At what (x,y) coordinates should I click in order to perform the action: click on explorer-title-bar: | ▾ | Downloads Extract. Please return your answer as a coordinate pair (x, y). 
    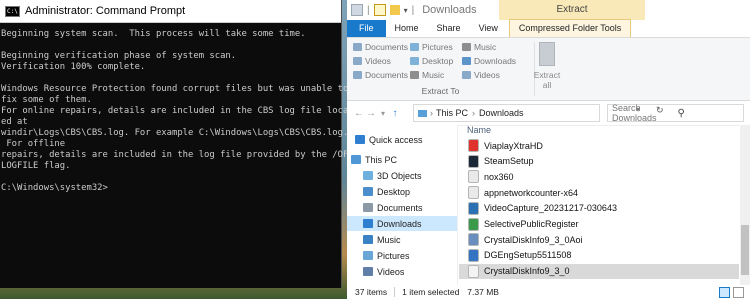
    Looking at the image, I should click on (548, 10).